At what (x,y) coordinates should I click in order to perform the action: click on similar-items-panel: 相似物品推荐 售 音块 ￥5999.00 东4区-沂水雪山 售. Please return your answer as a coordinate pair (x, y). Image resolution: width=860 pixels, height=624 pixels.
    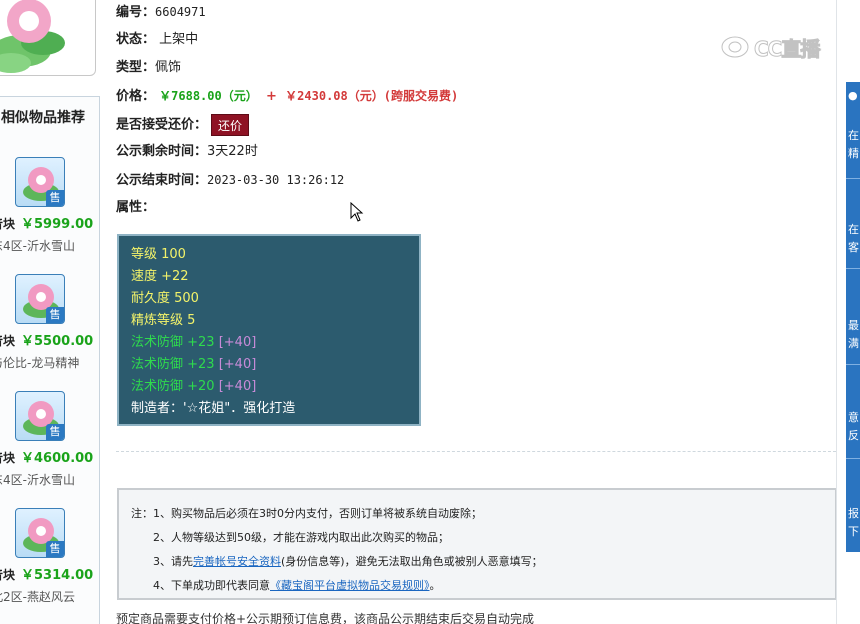
    Looking at the image, I should click on (50, 360).